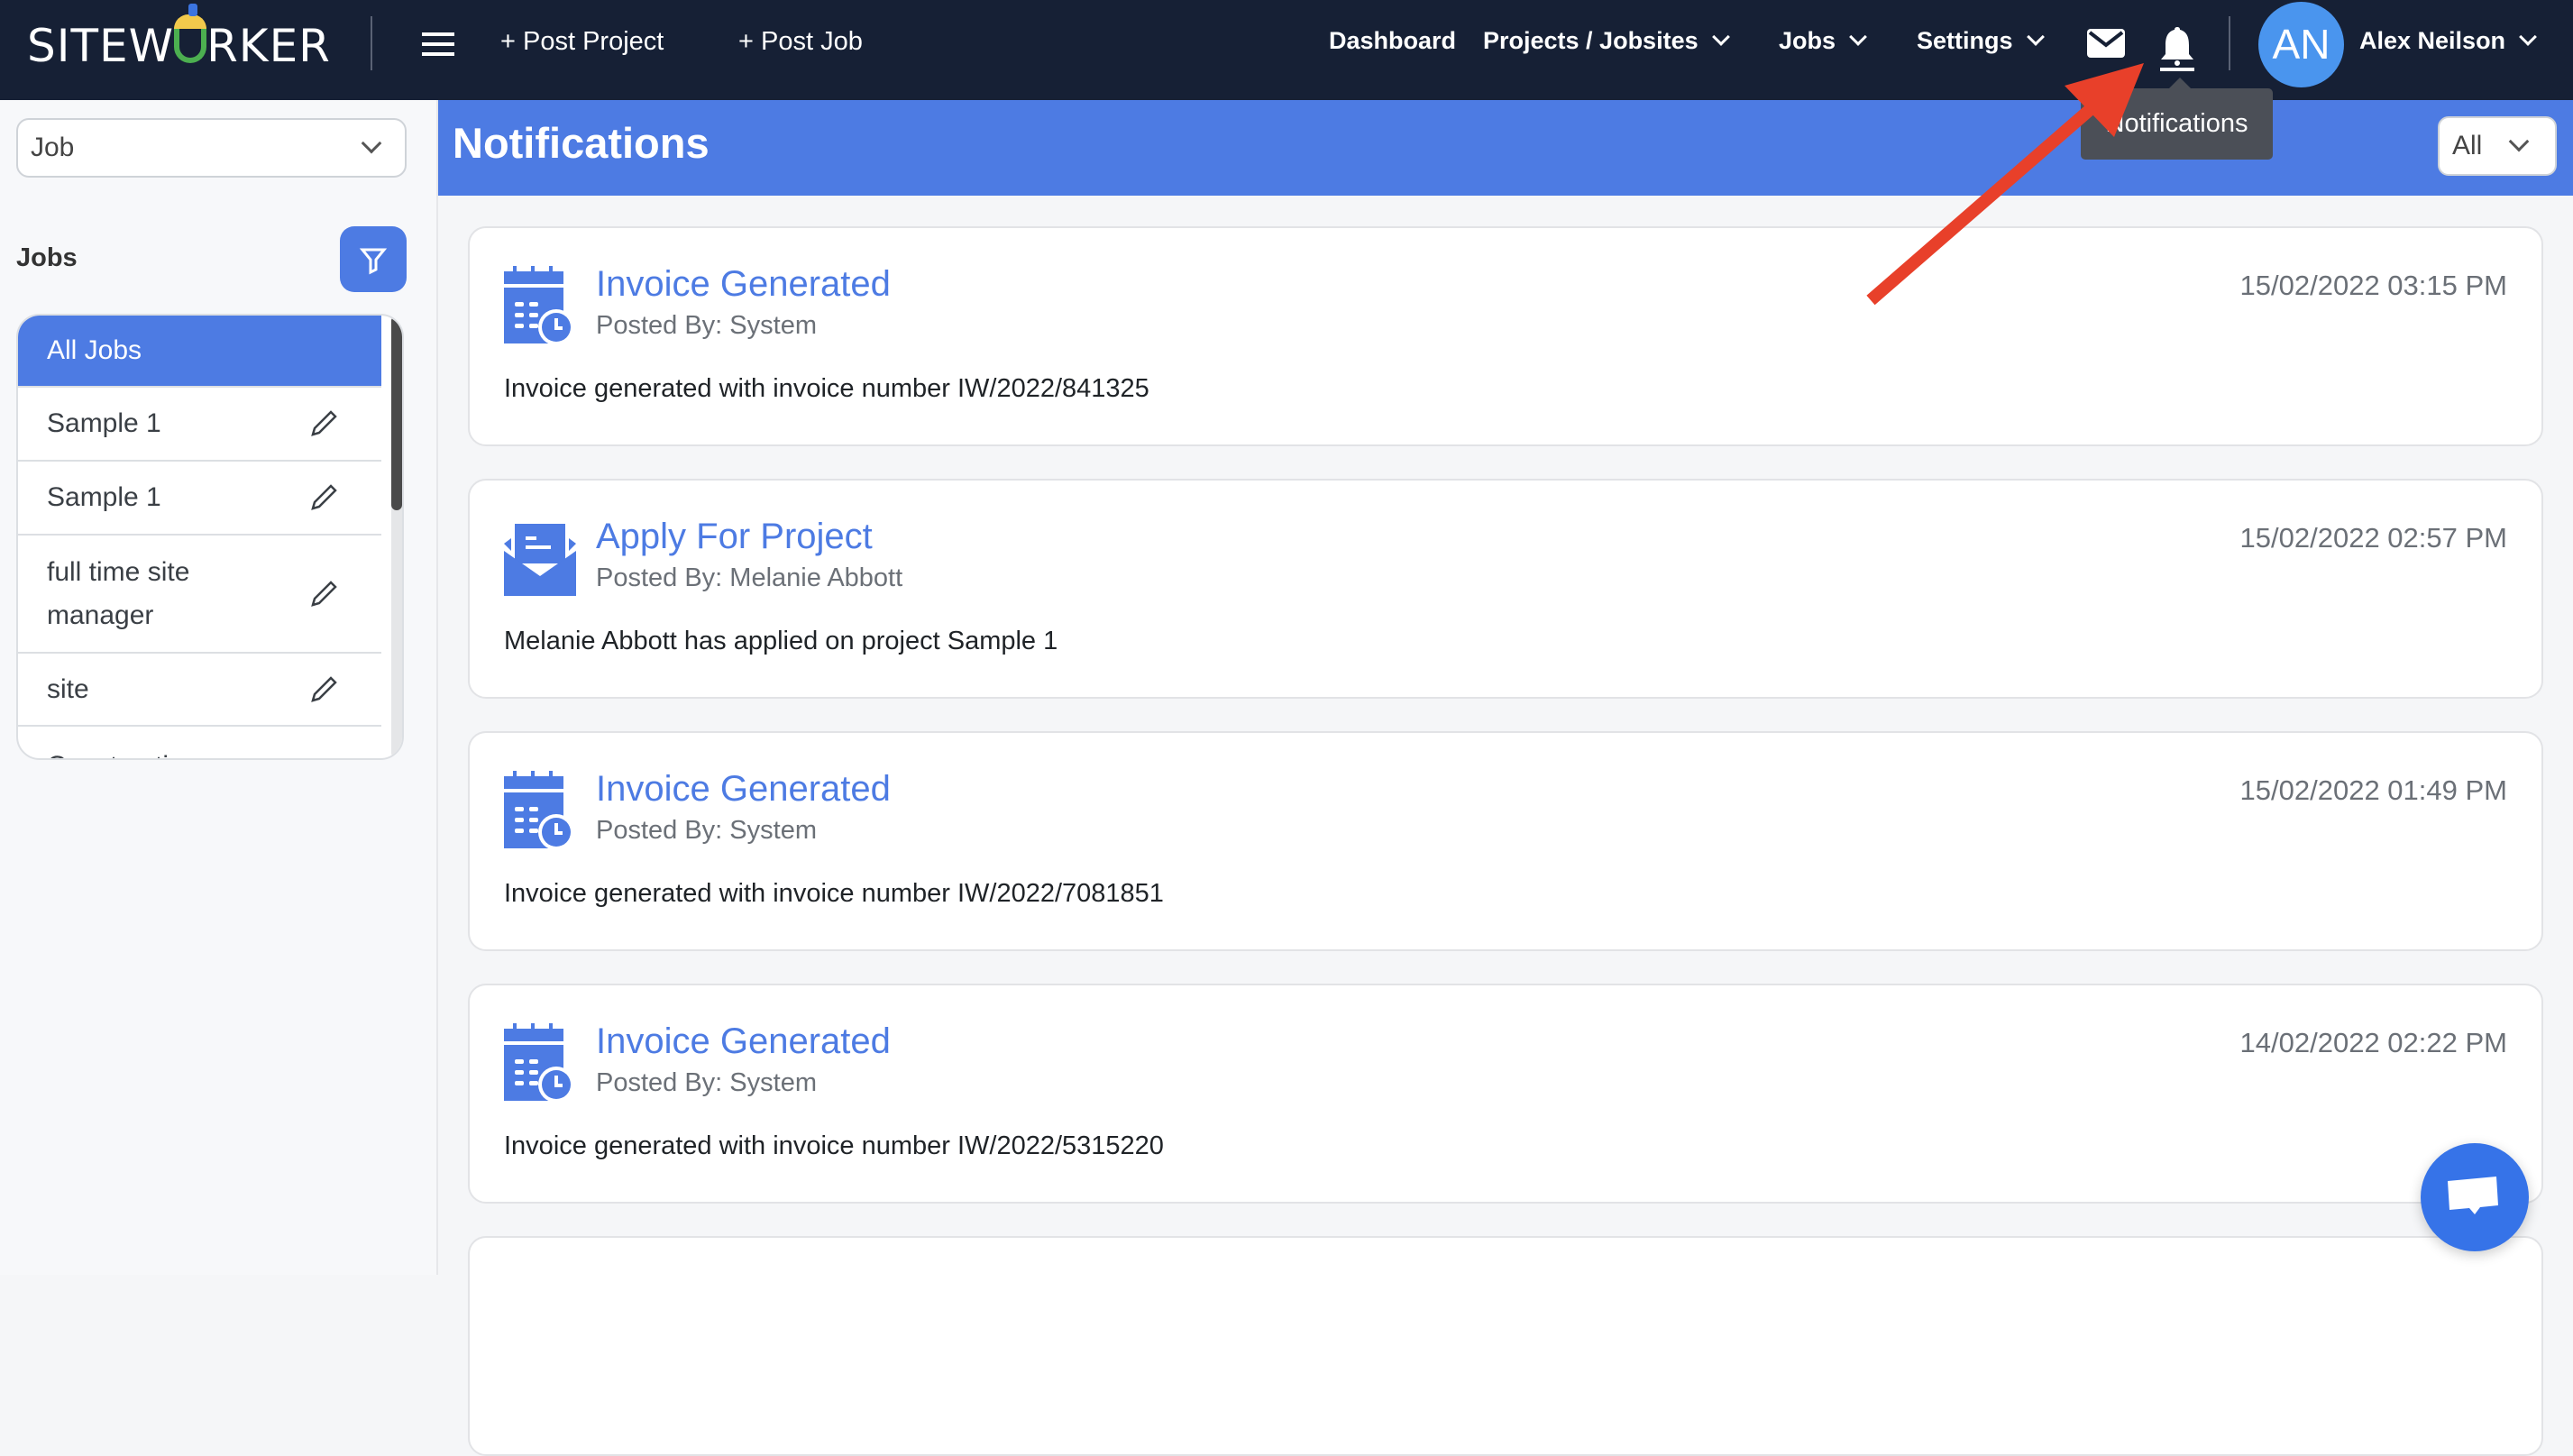 This screenshot has width=2573, height=1456. I want to click on annotation-arrow, so click(2005, 184).